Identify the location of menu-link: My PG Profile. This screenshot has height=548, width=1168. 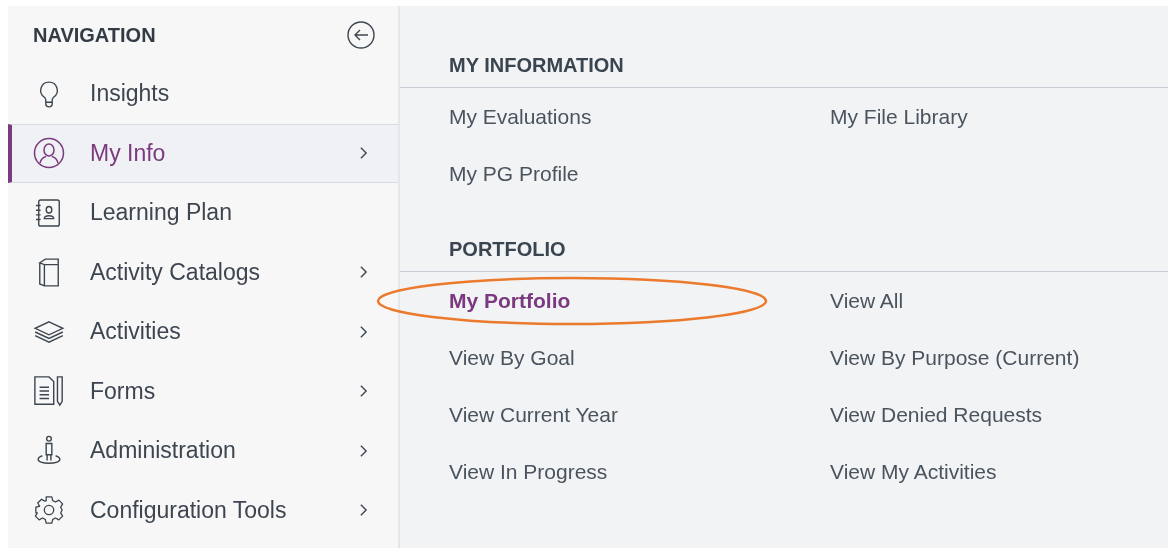
(514, 173).